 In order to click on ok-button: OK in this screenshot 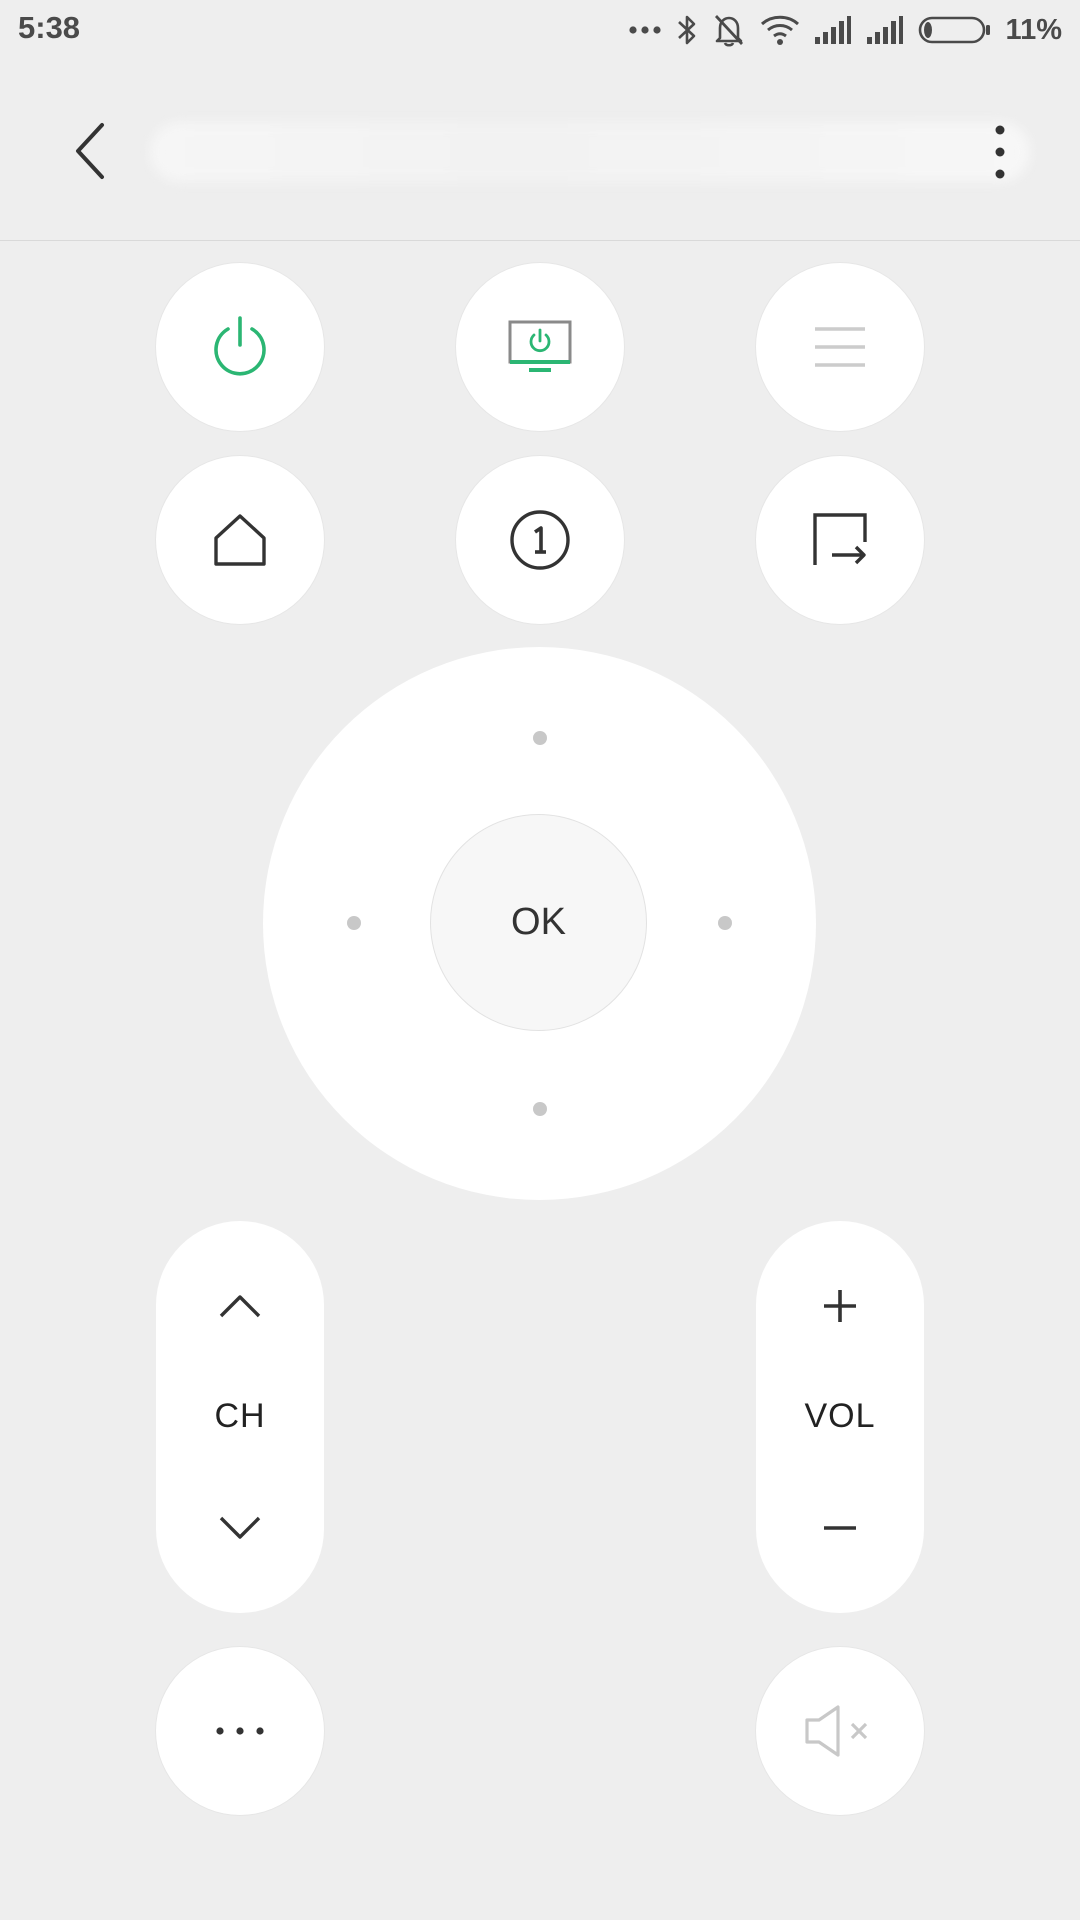, I will do `click(538, 922)`.